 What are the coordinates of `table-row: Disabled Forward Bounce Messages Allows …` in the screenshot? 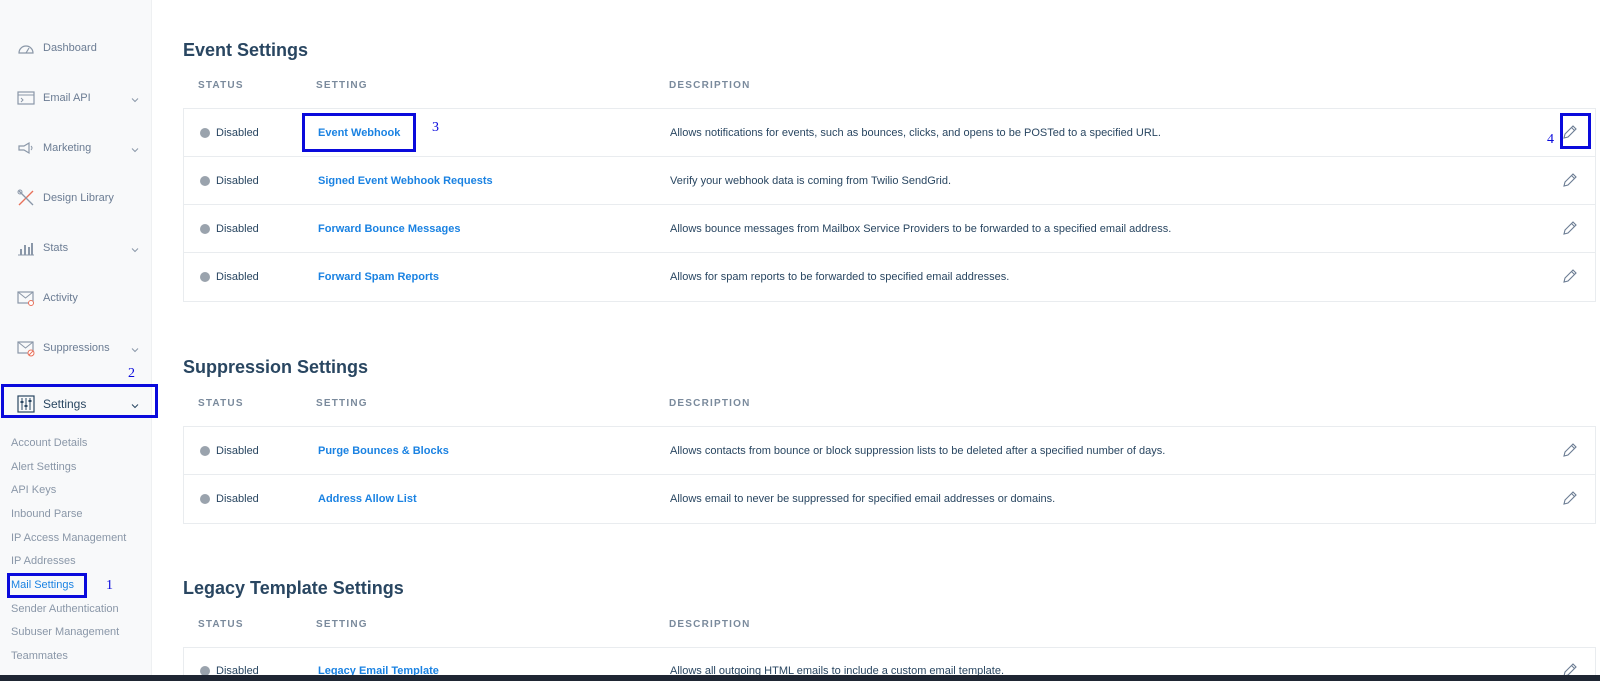 It's located at (889, 229).